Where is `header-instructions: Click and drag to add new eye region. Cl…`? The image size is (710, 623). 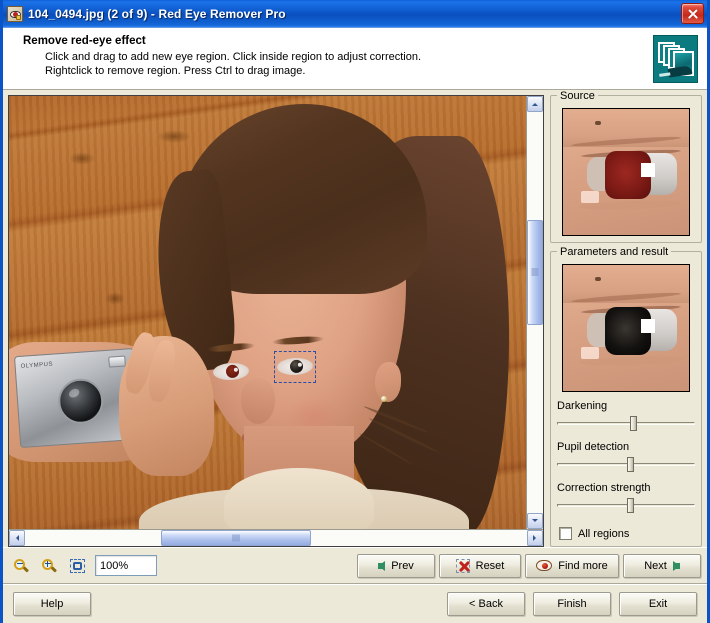 header-instructions: Click and drag to add new eye region. Cl… is located at coordinates (338, 64).